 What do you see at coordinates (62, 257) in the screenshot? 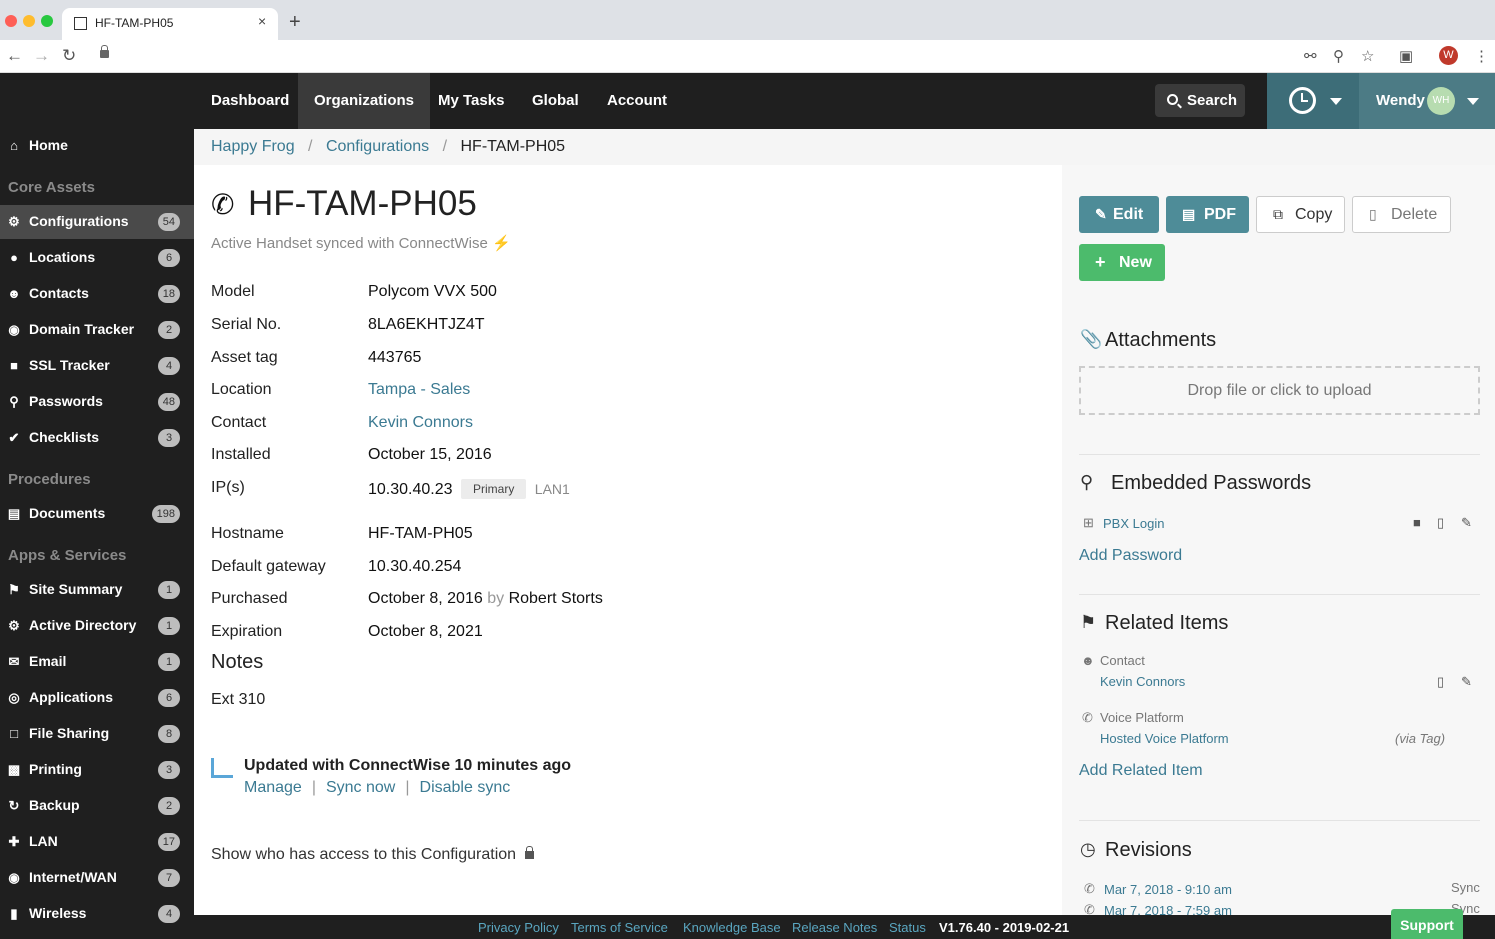
I see `sidebar-item-label: Locations` at bounding box center [62, 257].